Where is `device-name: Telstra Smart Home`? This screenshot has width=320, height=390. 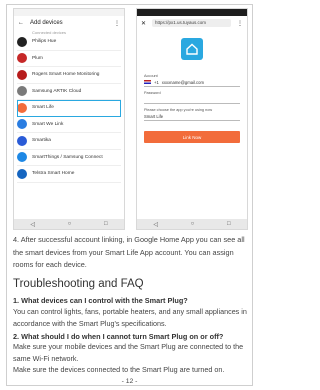
device-name: Telstra Smart Home is located at coordinates (53, 174).